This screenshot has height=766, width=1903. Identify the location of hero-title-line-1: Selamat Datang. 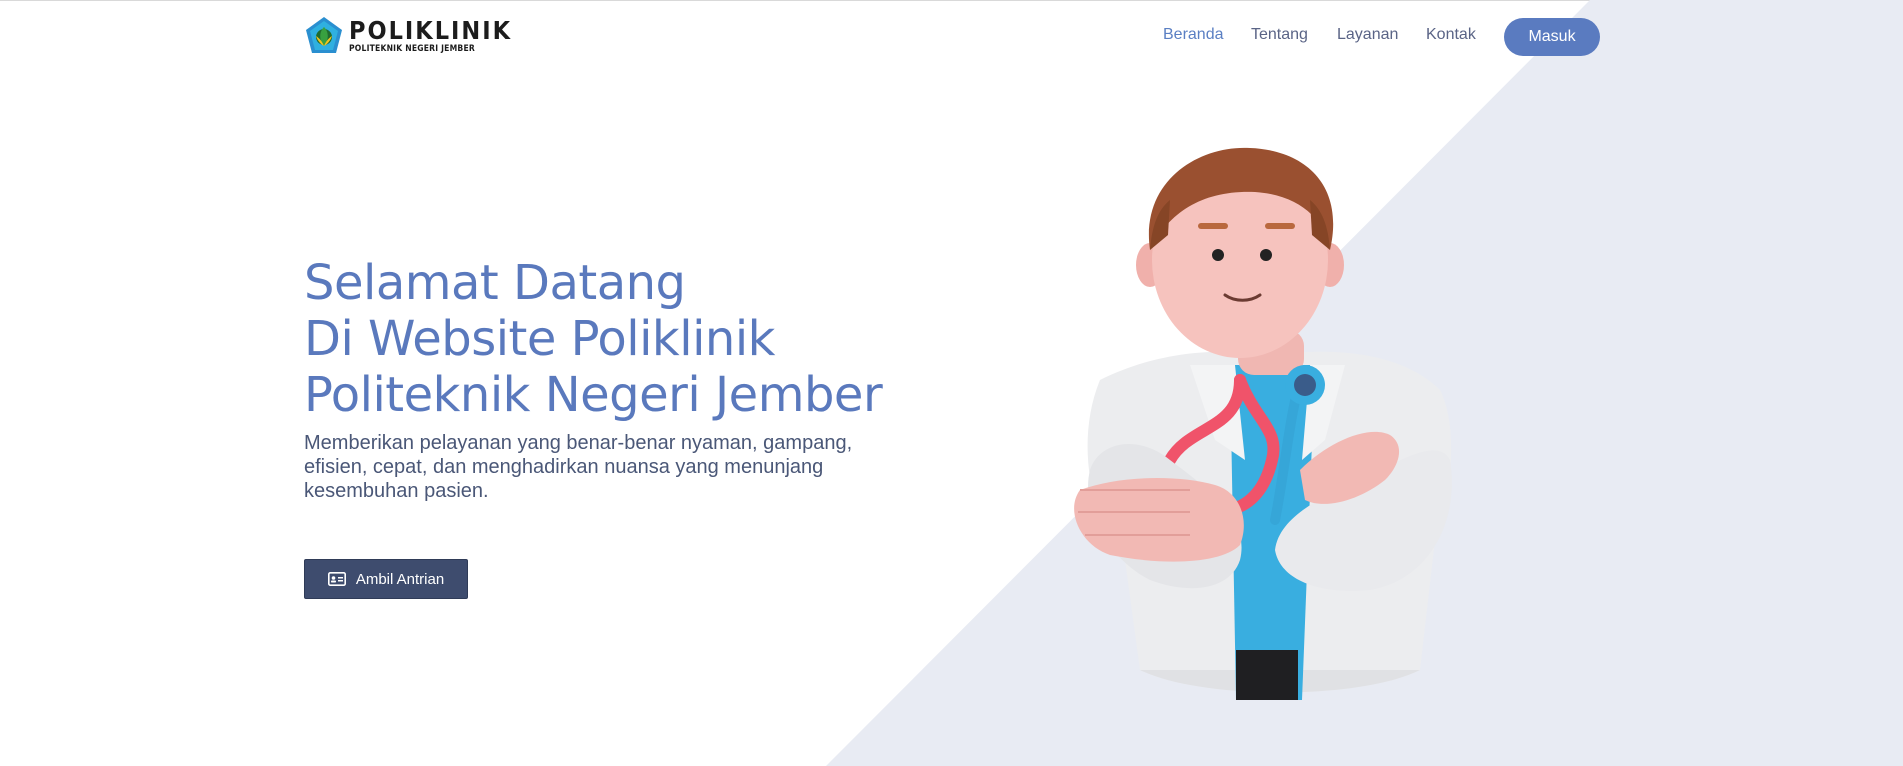
(495, 283).